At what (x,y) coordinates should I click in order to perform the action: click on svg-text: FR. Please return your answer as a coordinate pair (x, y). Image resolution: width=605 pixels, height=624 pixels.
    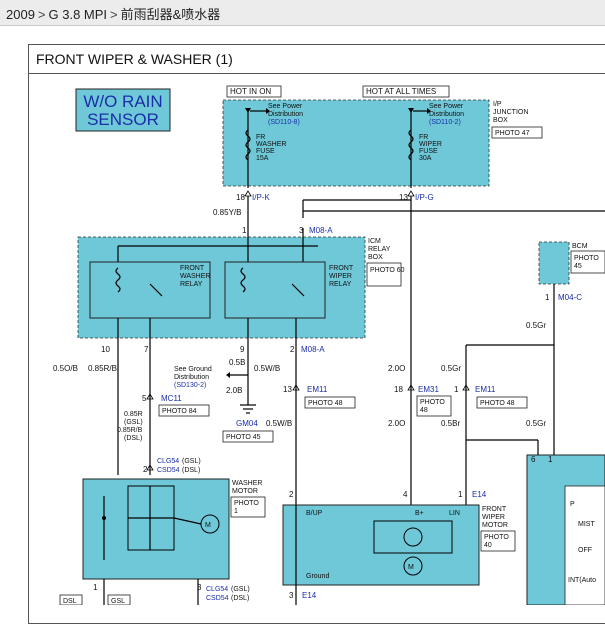
    Looking at the image, I should click on (423, 137).